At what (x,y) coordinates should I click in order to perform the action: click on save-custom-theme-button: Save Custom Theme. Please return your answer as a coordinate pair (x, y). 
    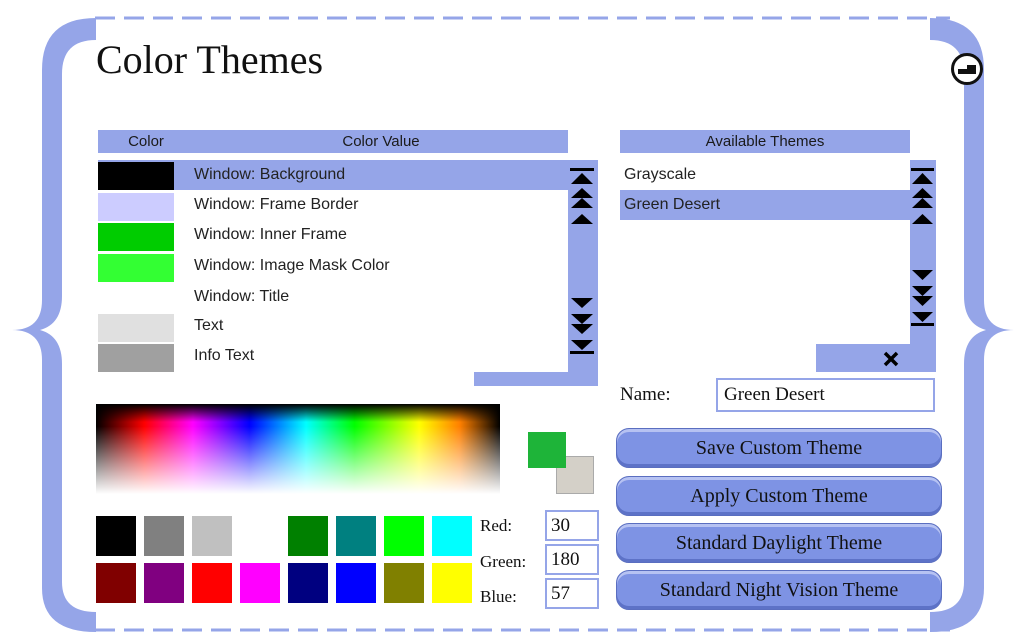
    Looking at the image, I should click on (779, 448).